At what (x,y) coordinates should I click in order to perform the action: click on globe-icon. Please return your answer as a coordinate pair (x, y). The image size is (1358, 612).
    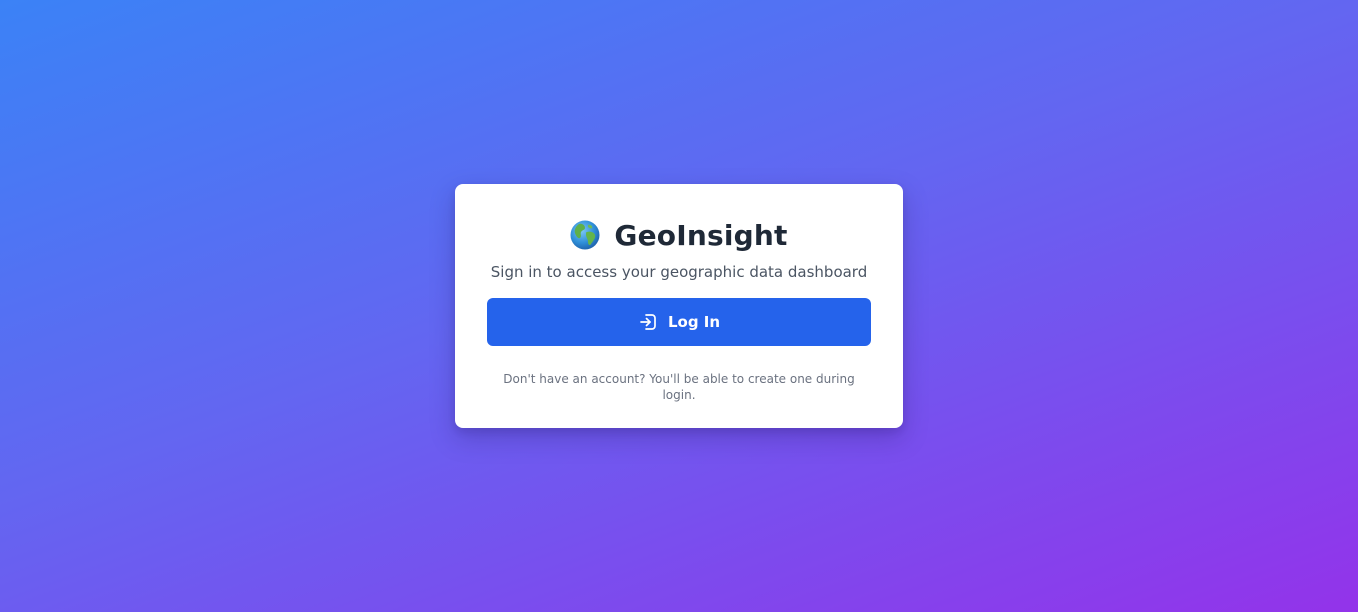
    Looking at the image, I should click on (585, 235).